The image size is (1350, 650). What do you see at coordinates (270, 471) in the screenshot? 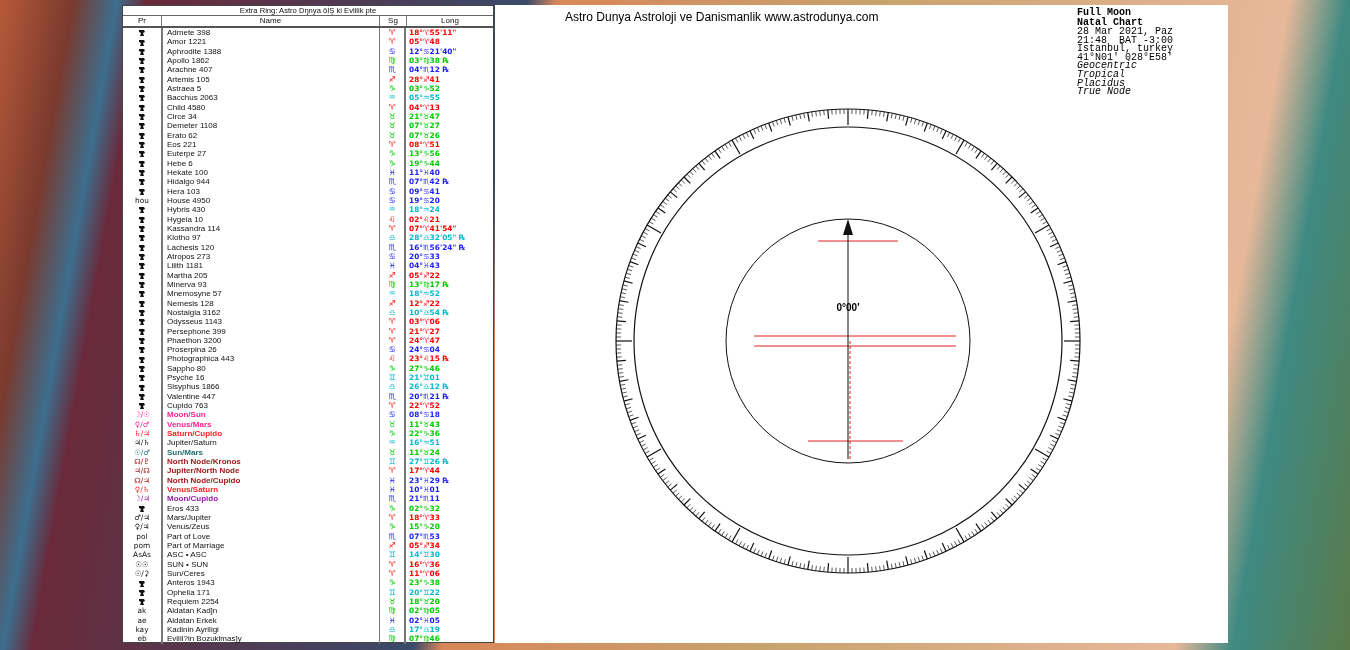
I see `table-cell: Jupiter/North Node` at bounding box center [270, 471].